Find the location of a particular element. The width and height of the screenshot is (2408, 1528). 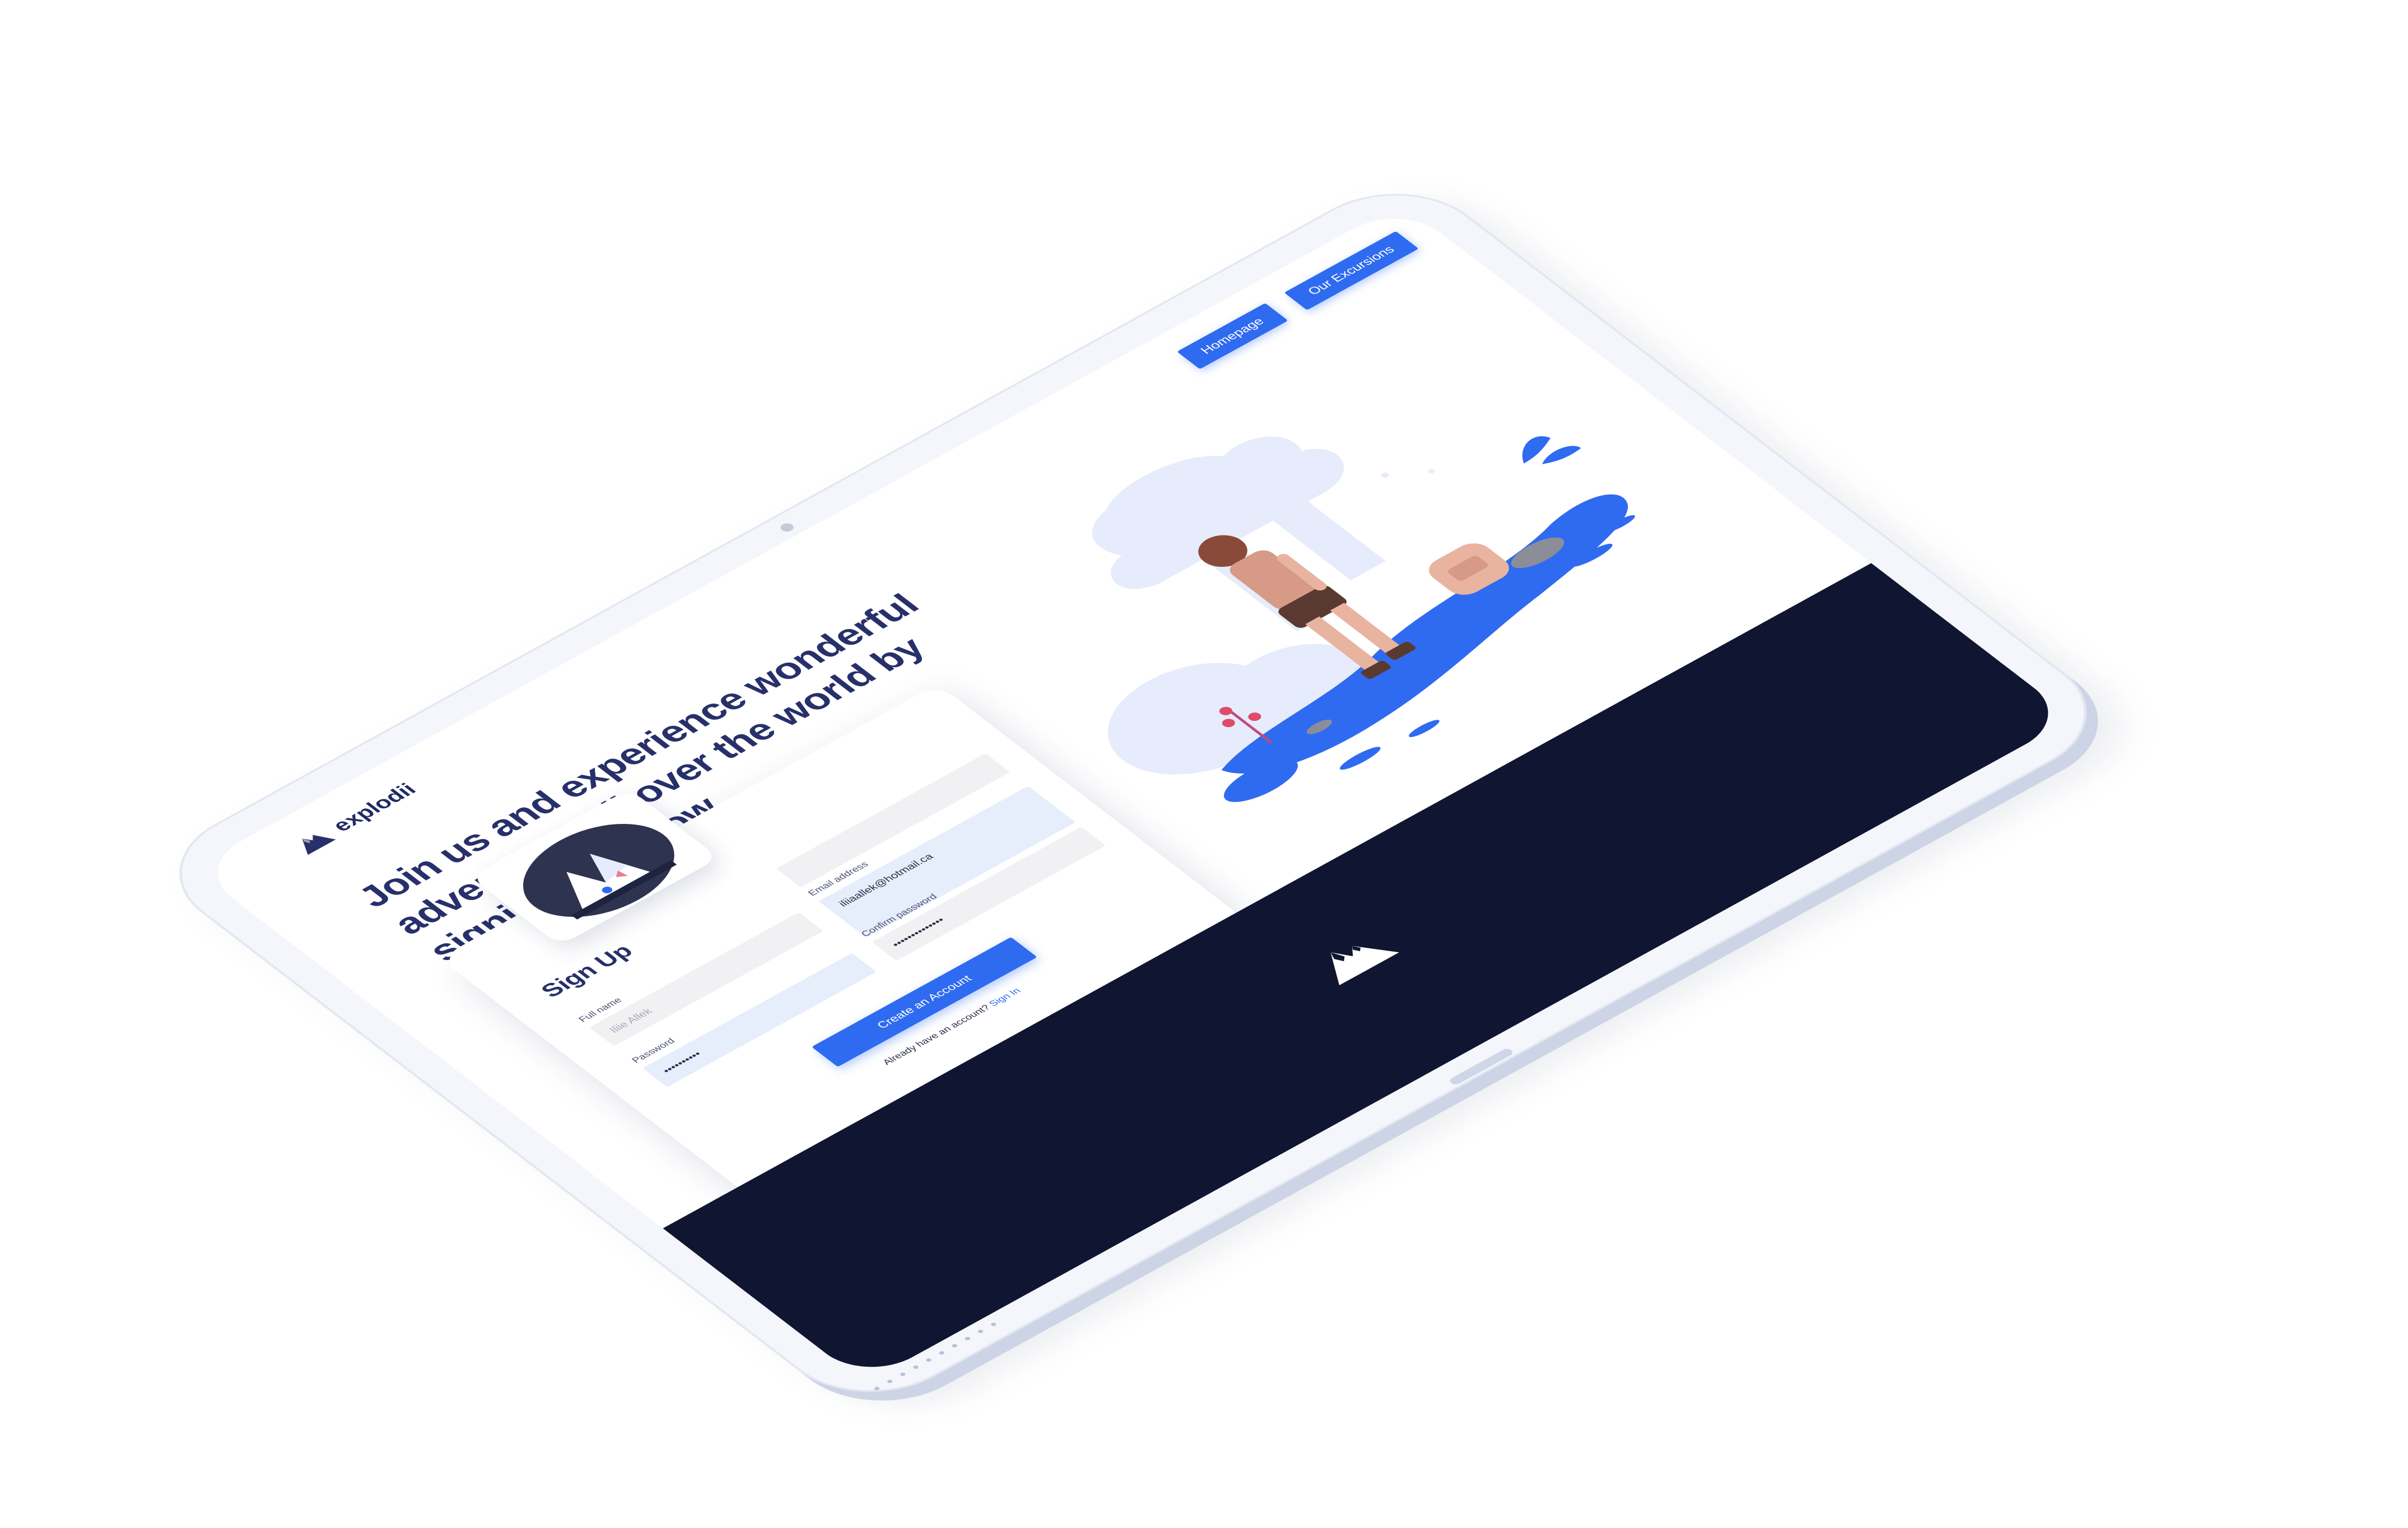

full-name-input: Iliie Allek is located at coordinates (706, 979).